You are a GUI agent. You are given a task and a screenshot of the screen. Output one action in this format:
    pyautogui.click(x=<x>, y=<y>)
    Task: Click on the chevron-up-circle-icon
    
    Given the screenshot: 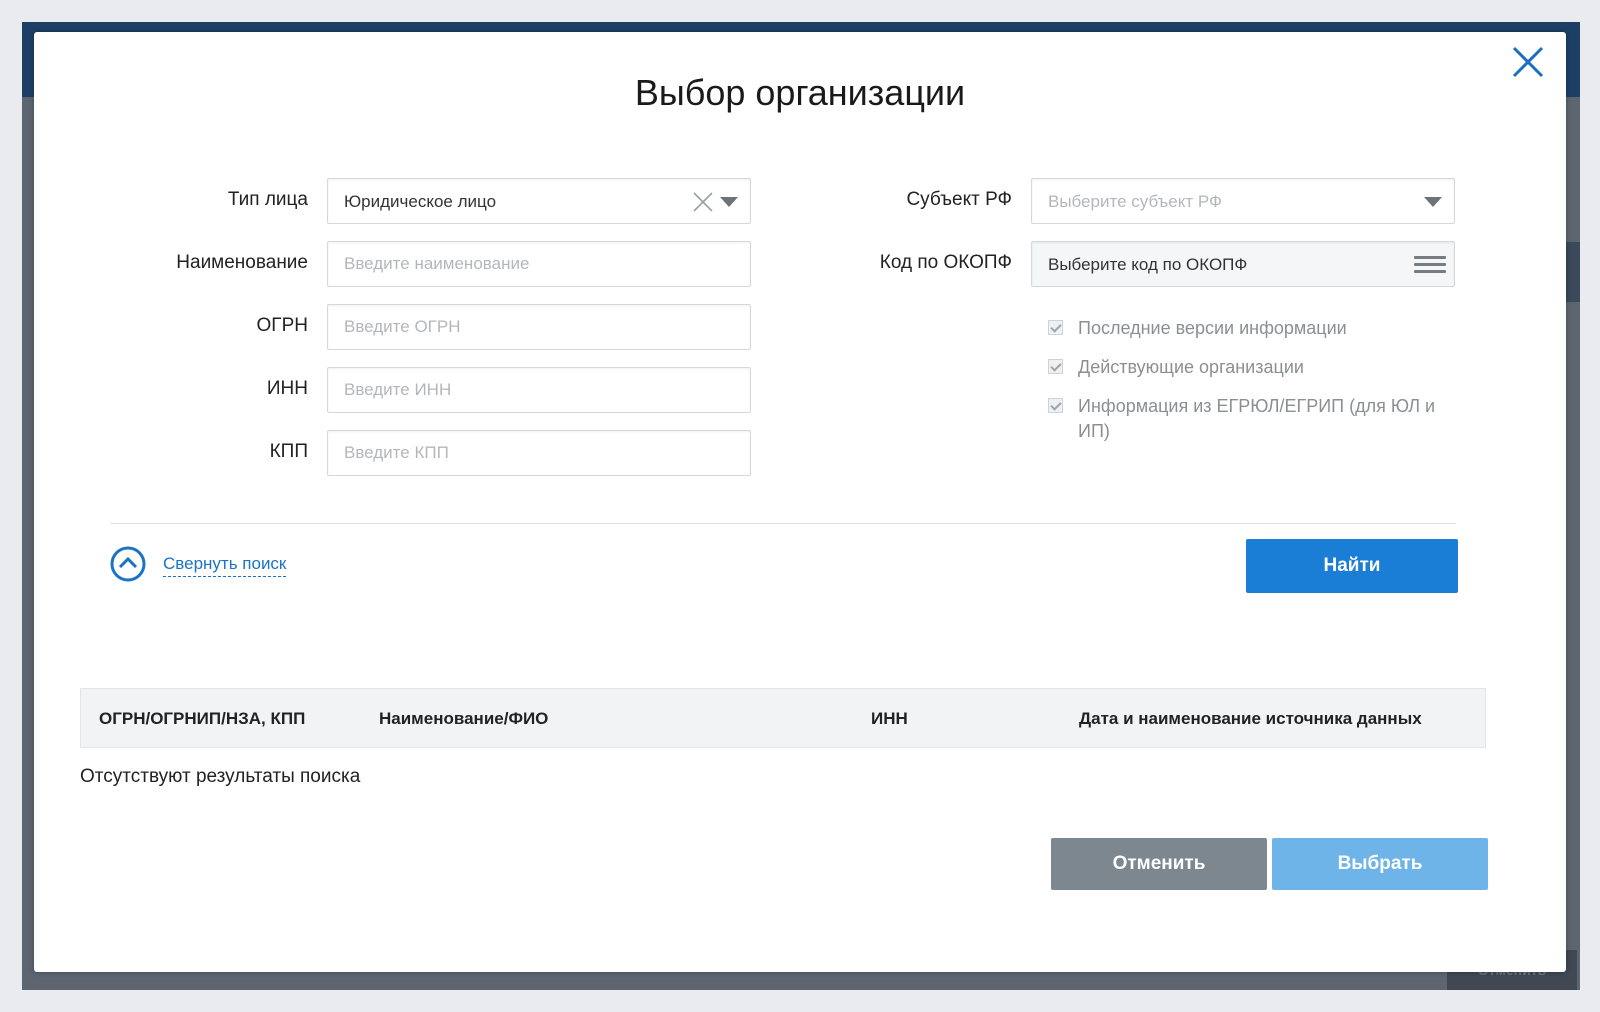 What is the action you would take?
    pyautogui.click(x=128, y=564)
    